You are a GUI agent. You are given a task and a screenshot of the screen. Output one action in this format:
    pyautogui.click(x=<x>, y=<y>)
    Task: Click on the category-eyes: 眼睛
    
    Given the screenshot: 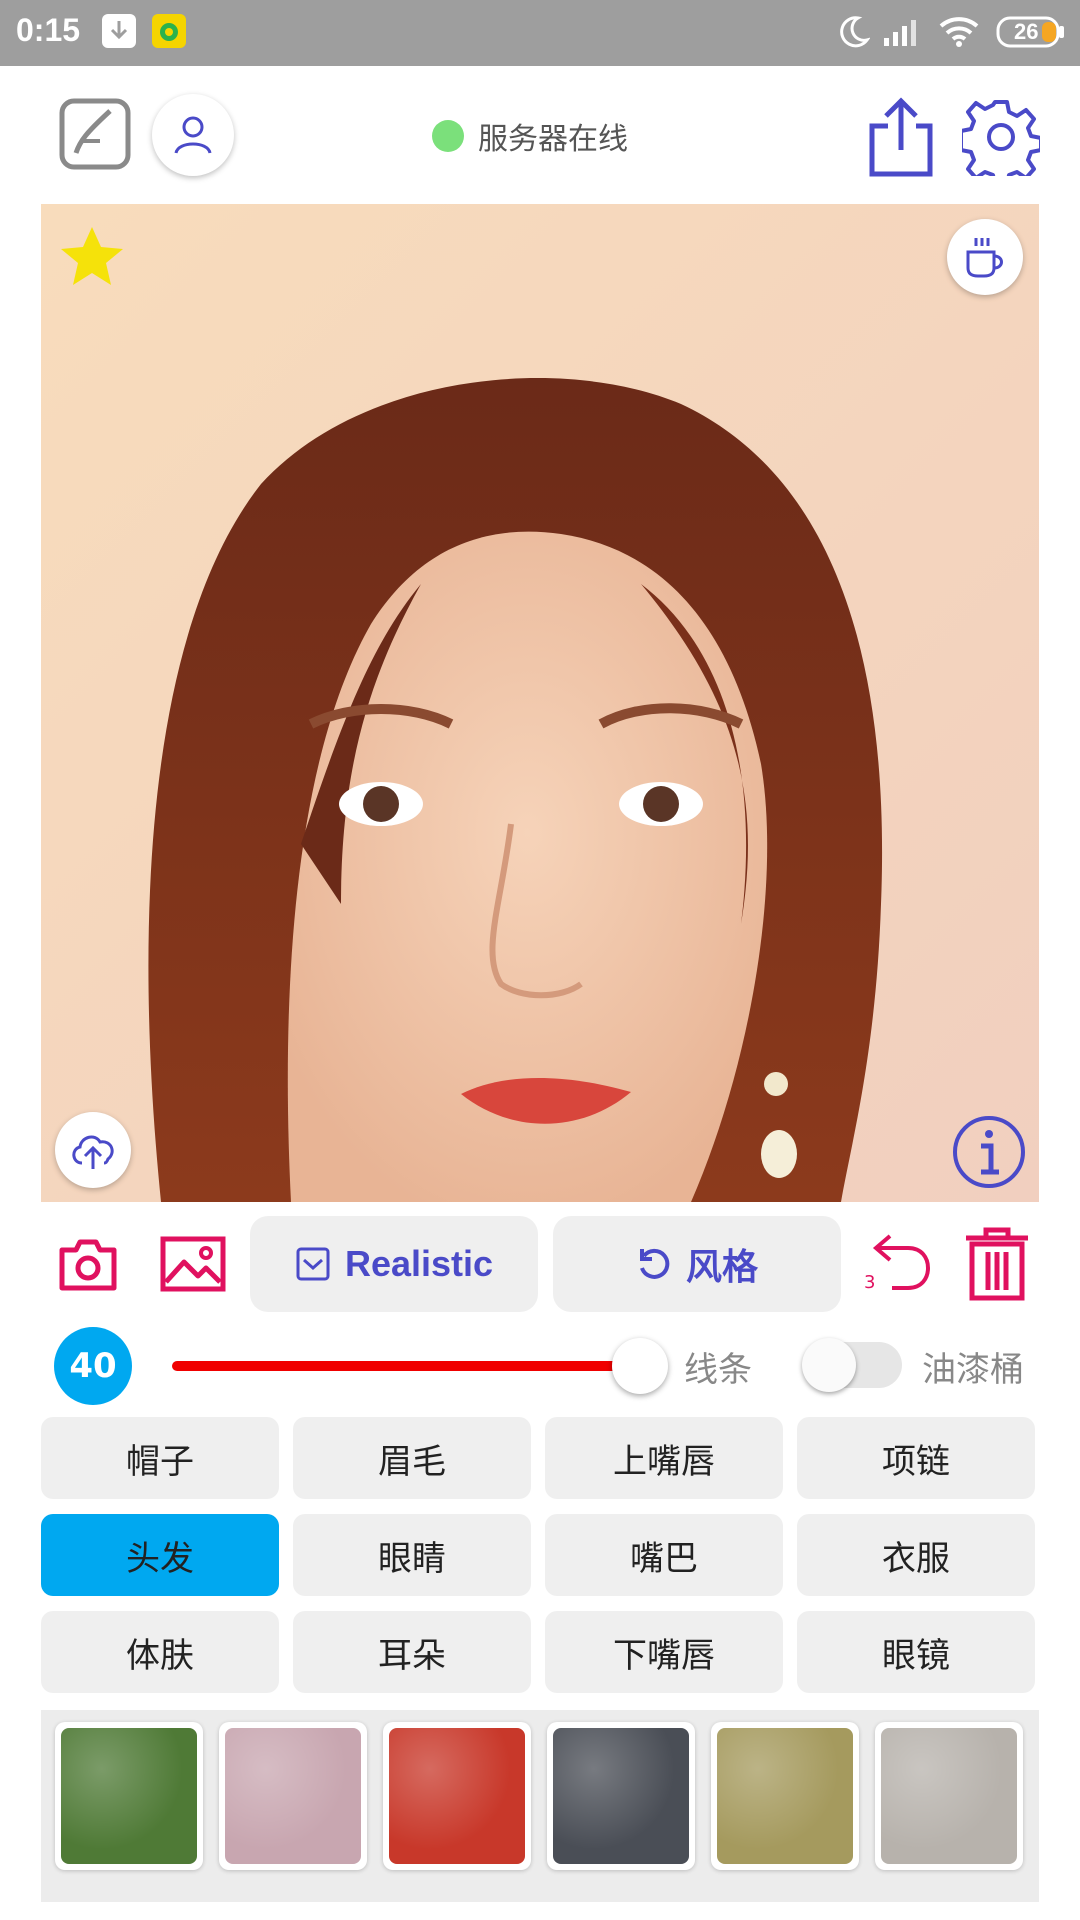 What is the action you would take?
    pyautogui.click(x=412, y=1555)
    